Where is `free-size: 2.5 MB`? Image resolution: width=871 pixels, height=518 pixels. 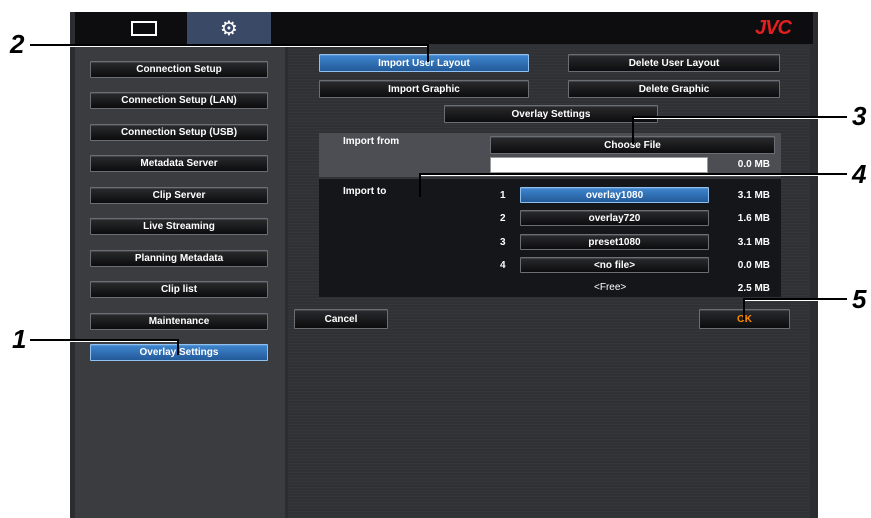 free-size: 2.5 MB is located at coordinates (753, 288).